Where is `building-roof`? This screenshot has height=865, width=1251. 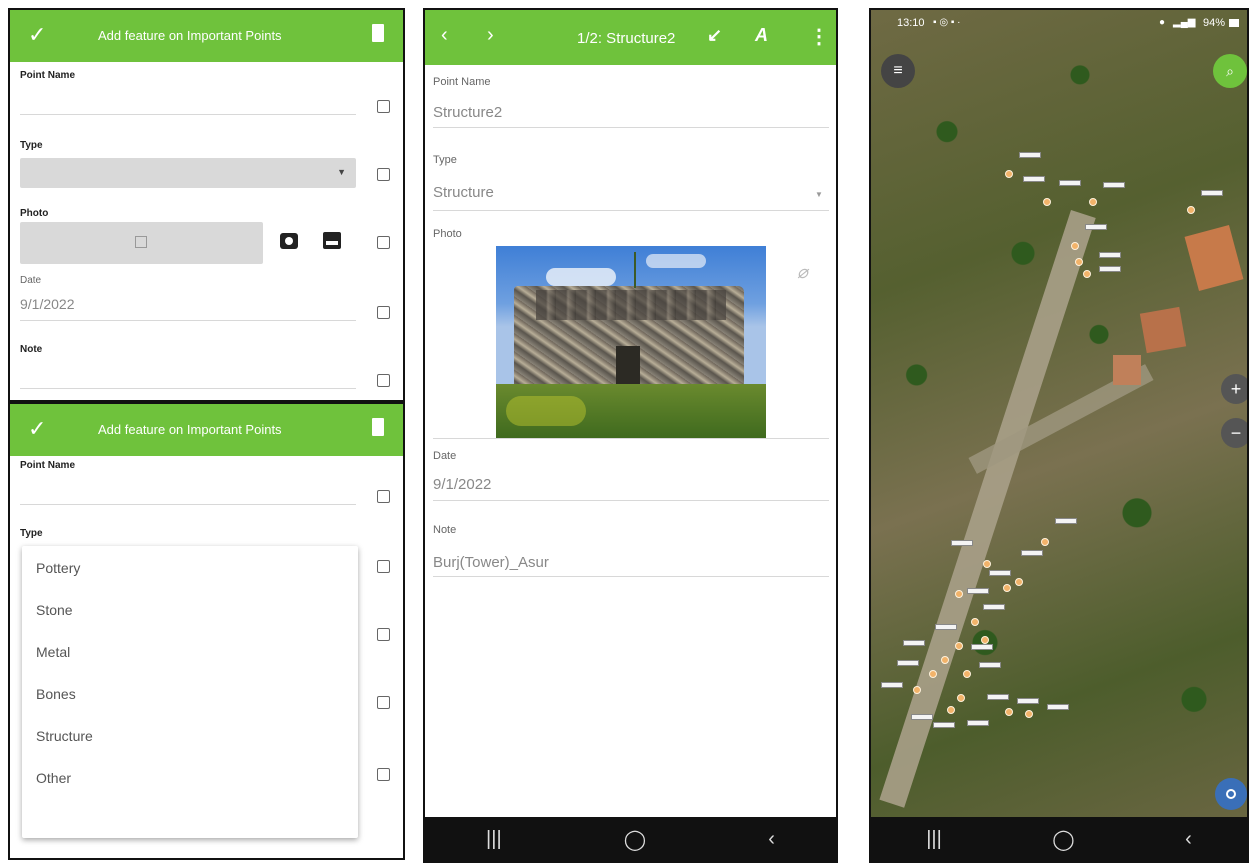
building-roof is located at coordinates (1163, 330).